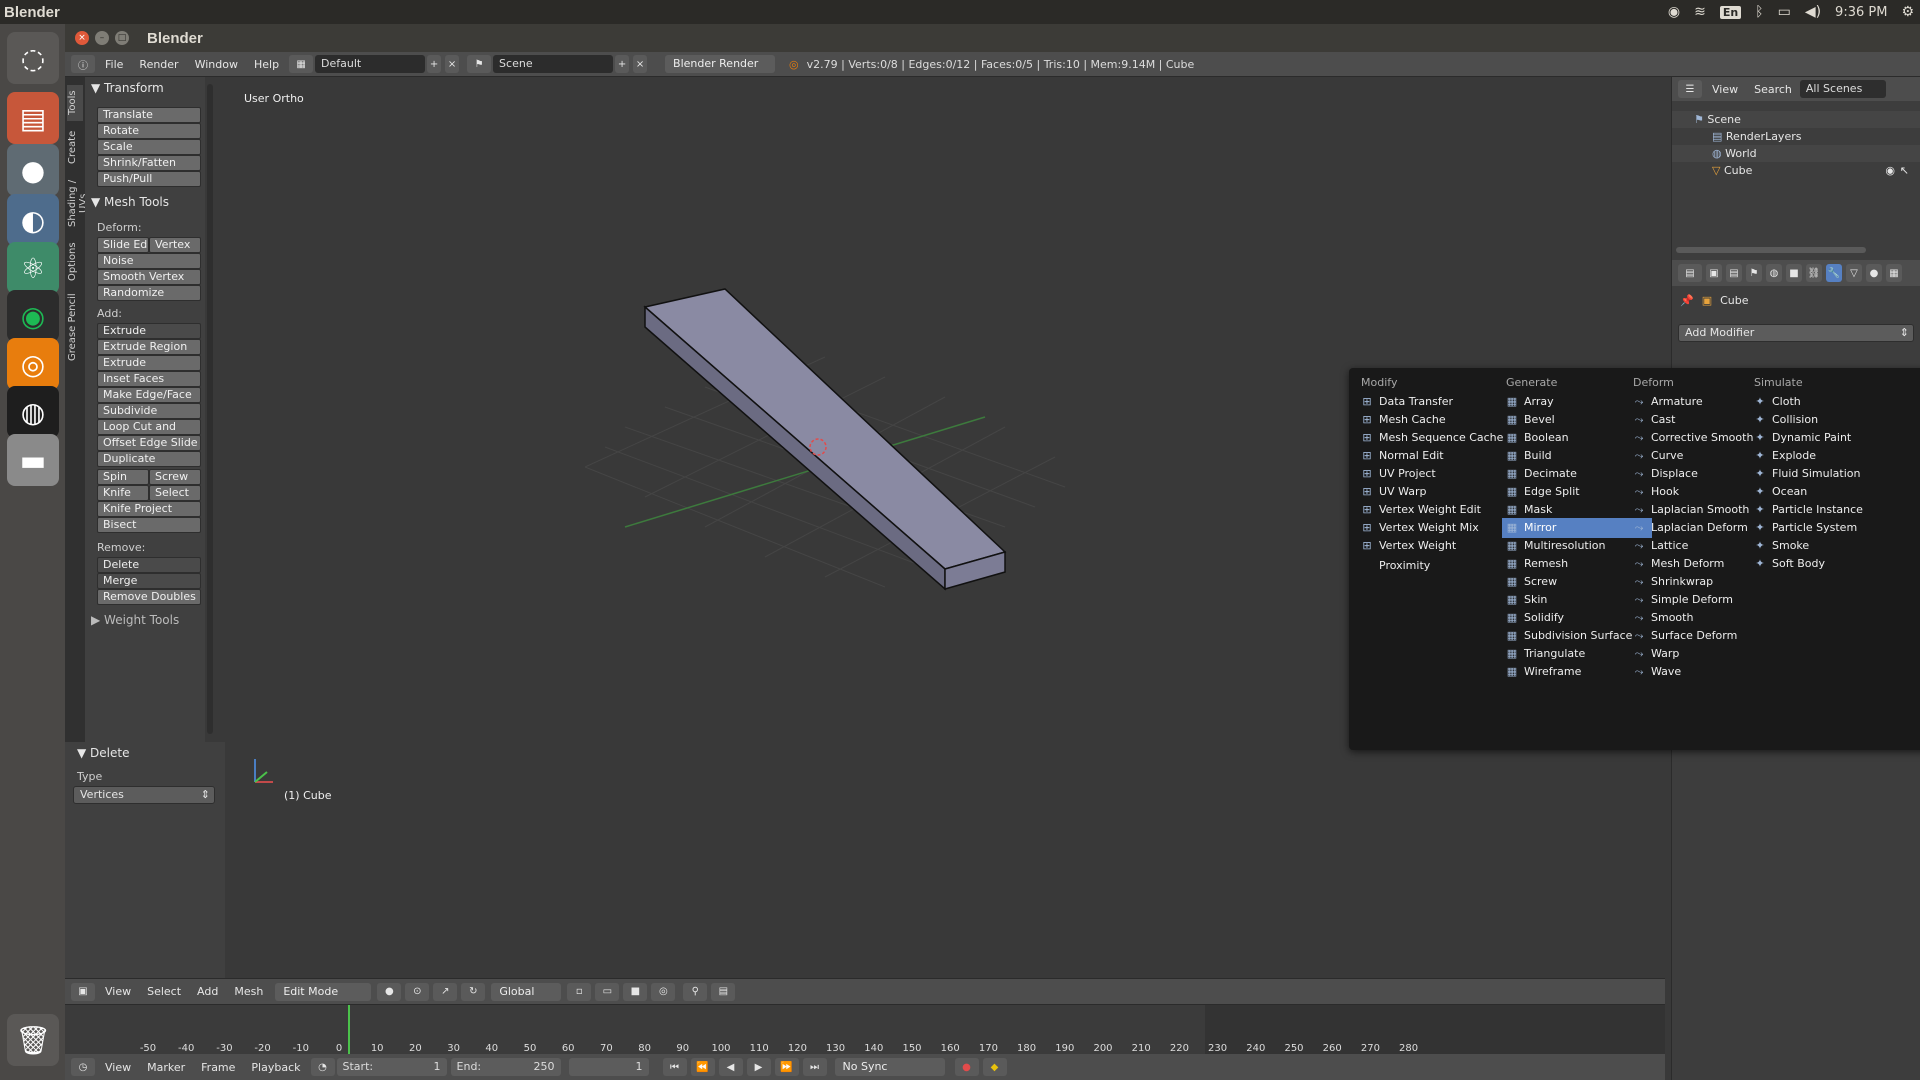 The image size is (1920, 1080). I want to click on merge-dropdown: Merge, so click(149, 581).